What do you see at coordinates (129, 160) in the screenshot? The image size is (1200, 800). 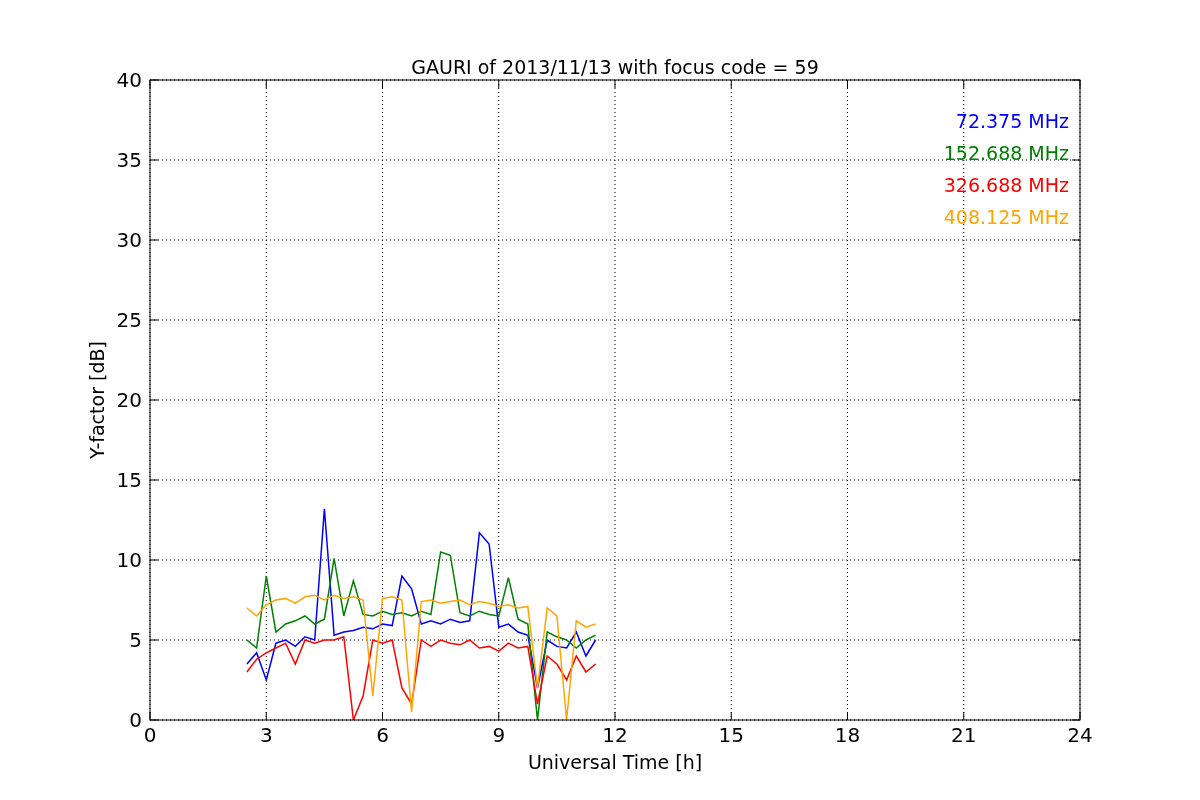 I see `tick-label: 35` at bounding box center [129, 160].